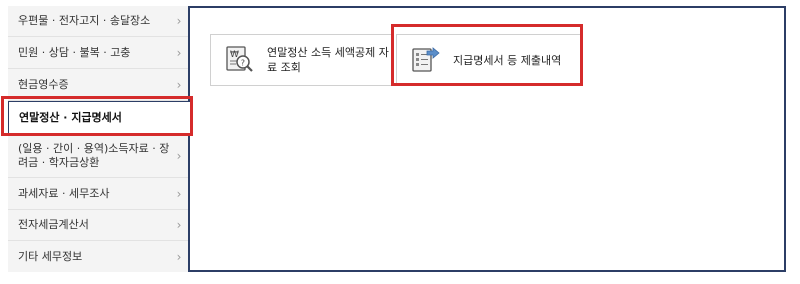 This screenshot has height=284, width=800. I want to click on sidebar-item-label: 전자세금계산서, so click(53, 224).